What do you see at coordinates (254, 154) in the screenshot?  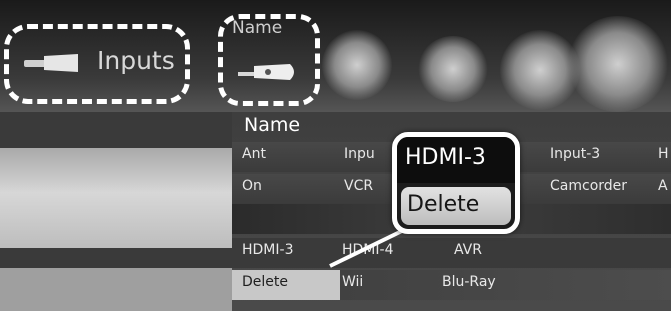 I see `input-name-cell: Ant` at bounding box center [254, 154].